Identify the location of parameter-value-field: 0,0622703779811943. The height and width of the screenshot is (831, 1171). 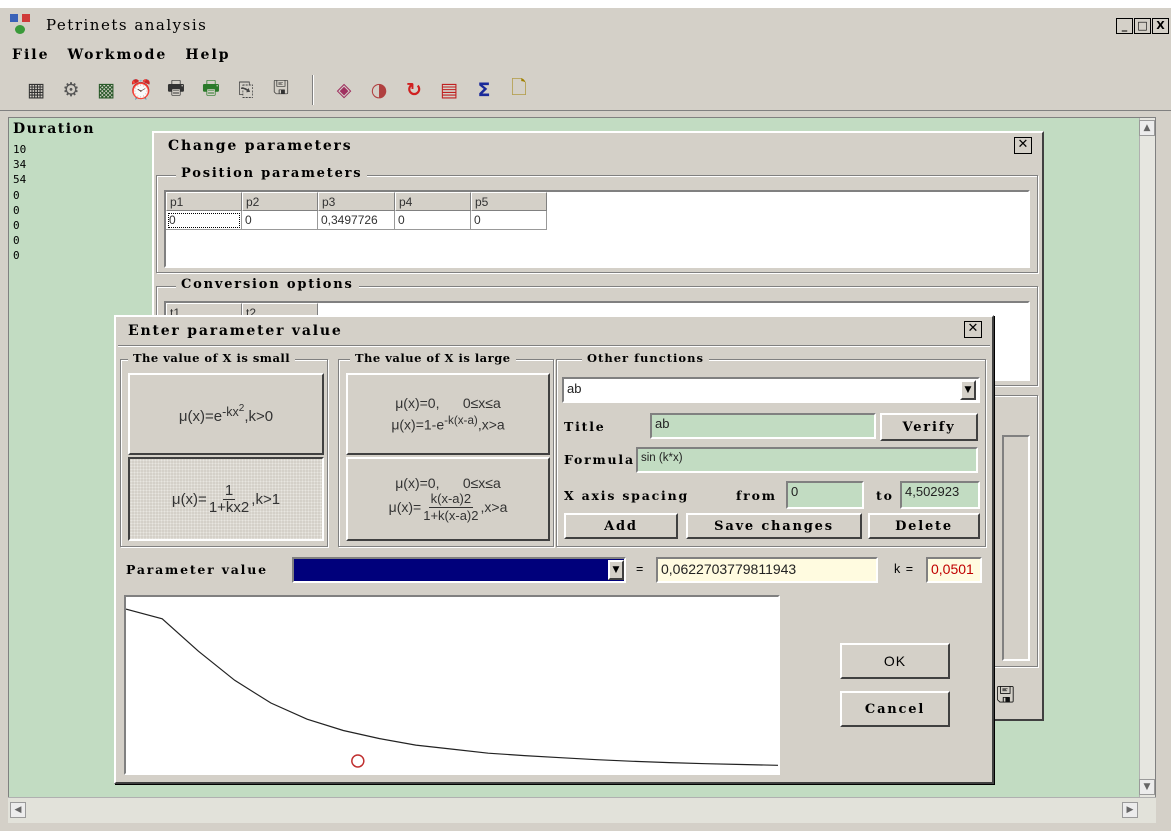
(767, 570).